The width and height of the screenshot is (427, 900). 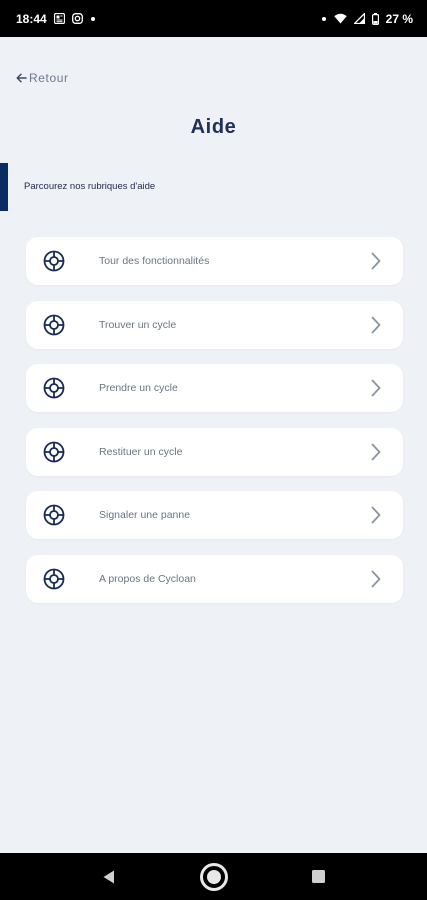 What do you see at coordinates (214, 451) in the screenshot?
I see `help-topic-return-cycle: Restituer un cycle` at bounding box center [214, 451].